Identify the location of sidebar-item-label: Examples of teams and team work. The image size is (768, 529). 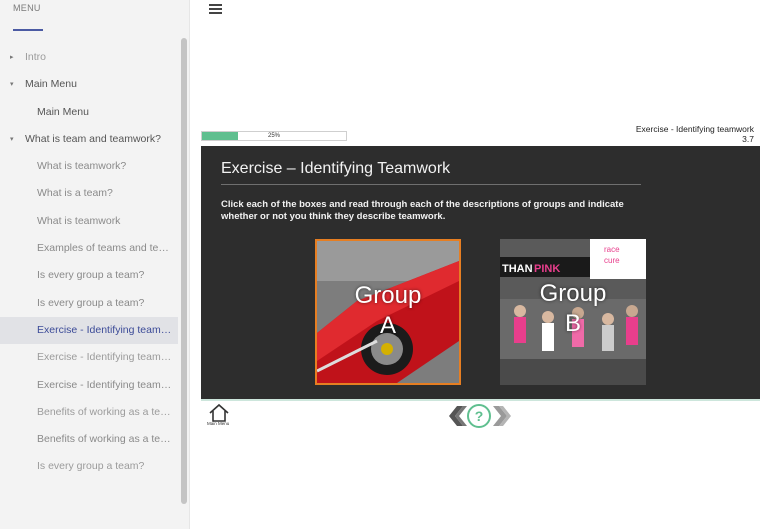
(107, 248).